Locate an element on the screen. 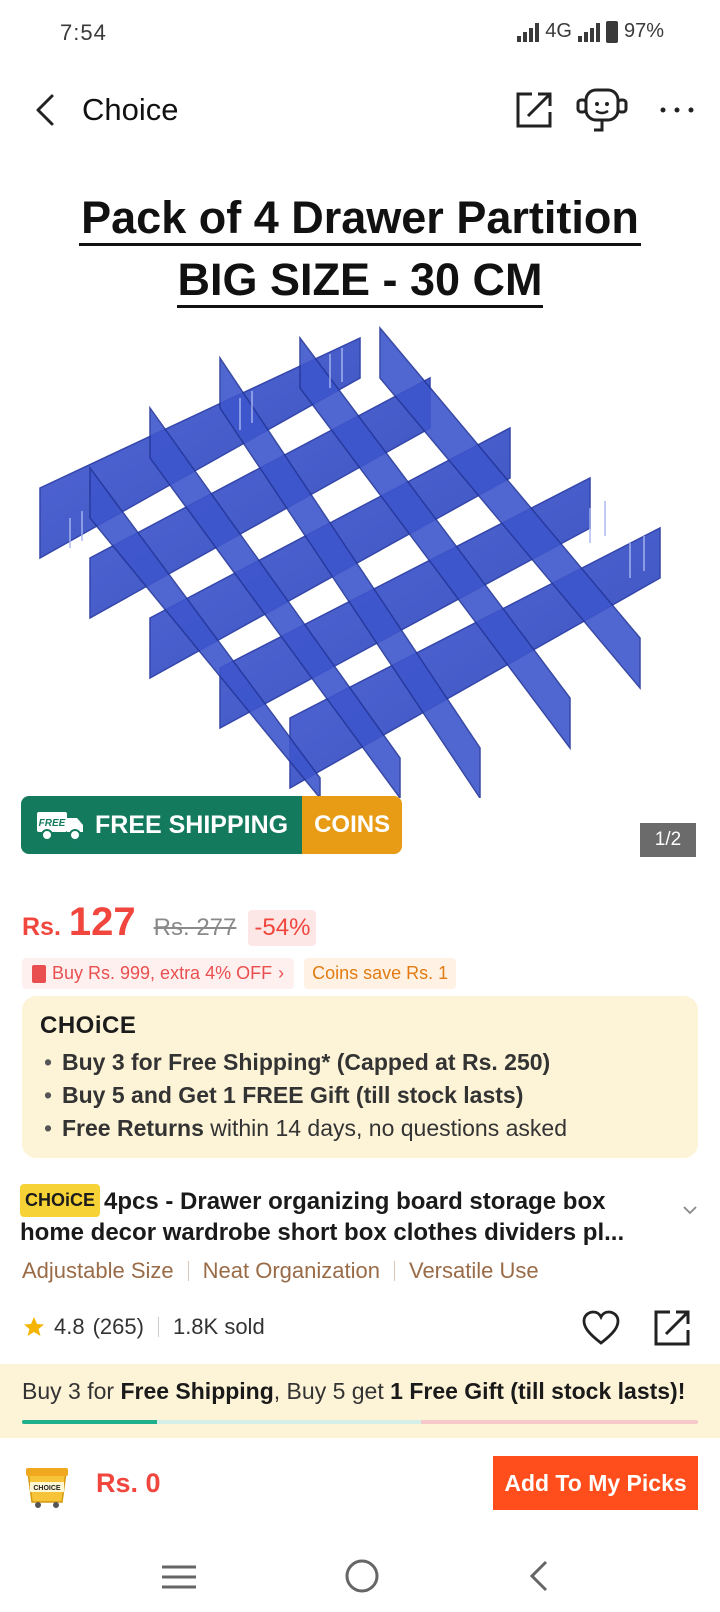 The width and height of the screenshot is (720, 1612). customer-service-icon is located at coordinates (602, 110).